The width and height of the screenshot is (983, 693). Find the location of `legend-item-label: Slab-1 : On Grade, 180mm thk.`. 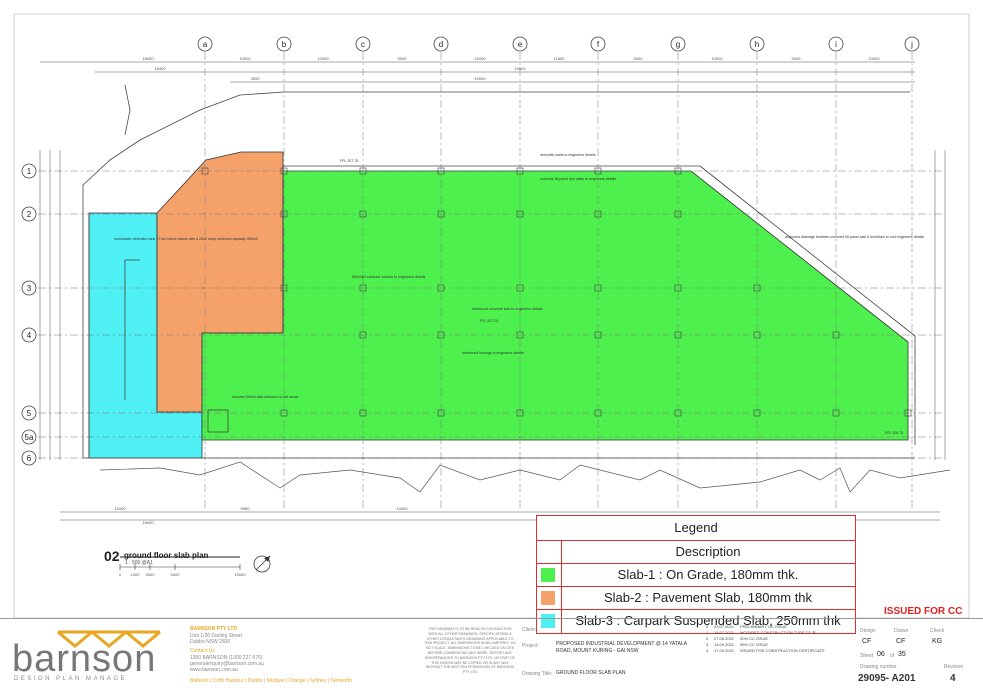

legend-item-label: Slab-1 : On Grade, 180mm thk. is located at coordinates (708, 574).